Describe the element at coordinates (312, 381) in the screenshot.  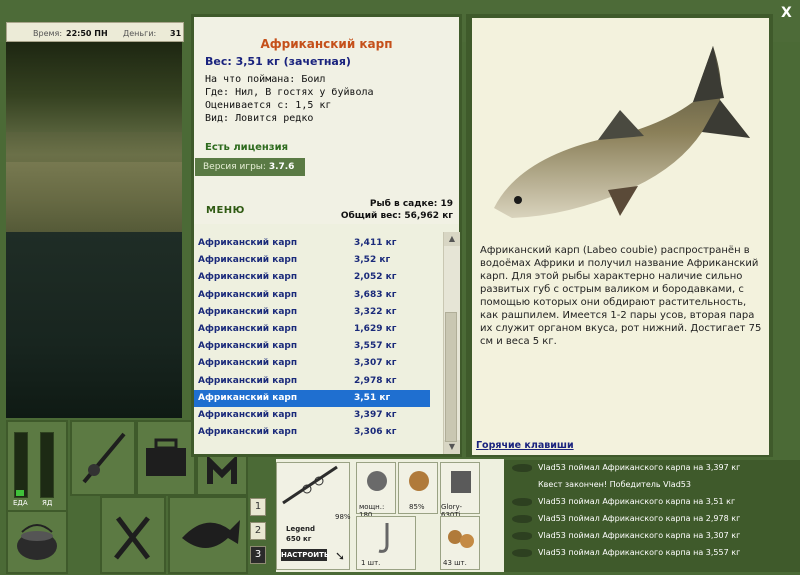
I see `catch-row: Африканский карп 2,978 кг` at that location.